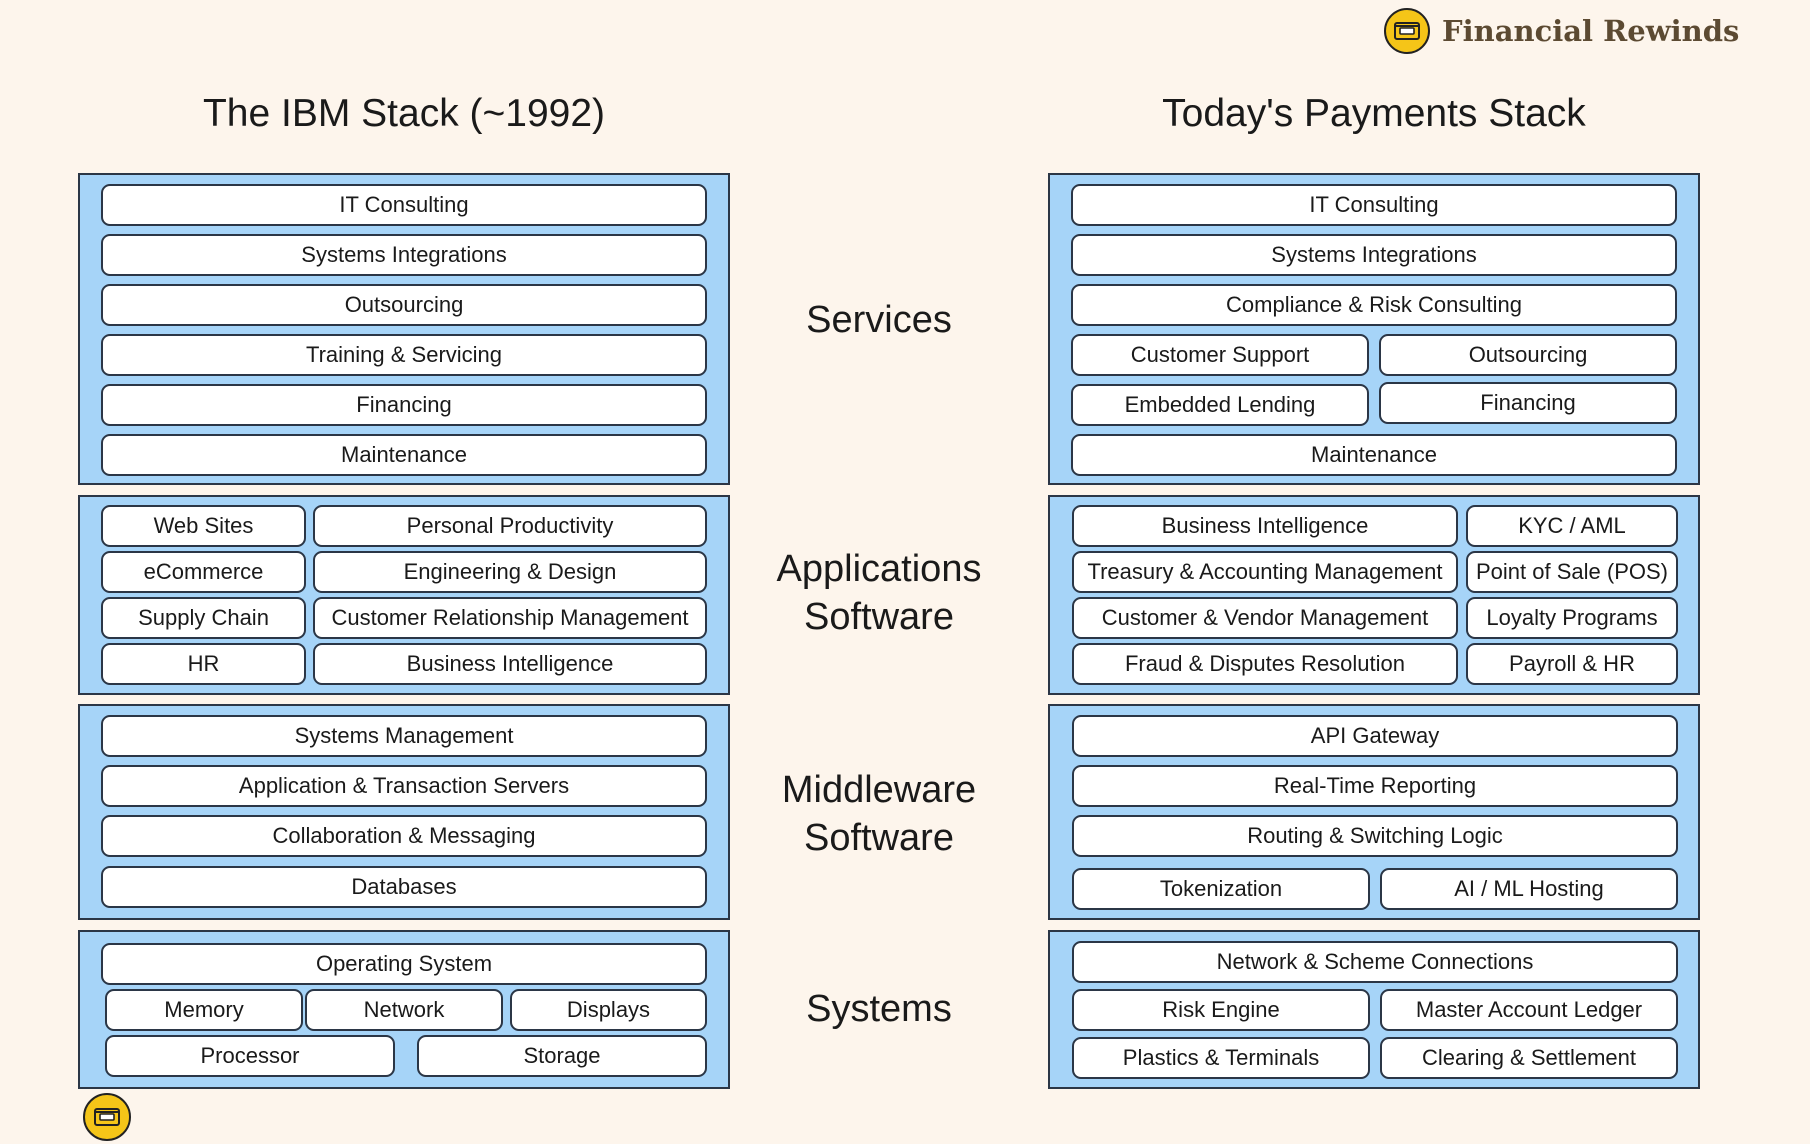 The width and height of the screenshot is (1810, 1144). What do you see at coordinates (1265, 618) in the screenshot?
I see `payments-applications-item: Customer & Vendor Management` at bounding box center [1265, 618].